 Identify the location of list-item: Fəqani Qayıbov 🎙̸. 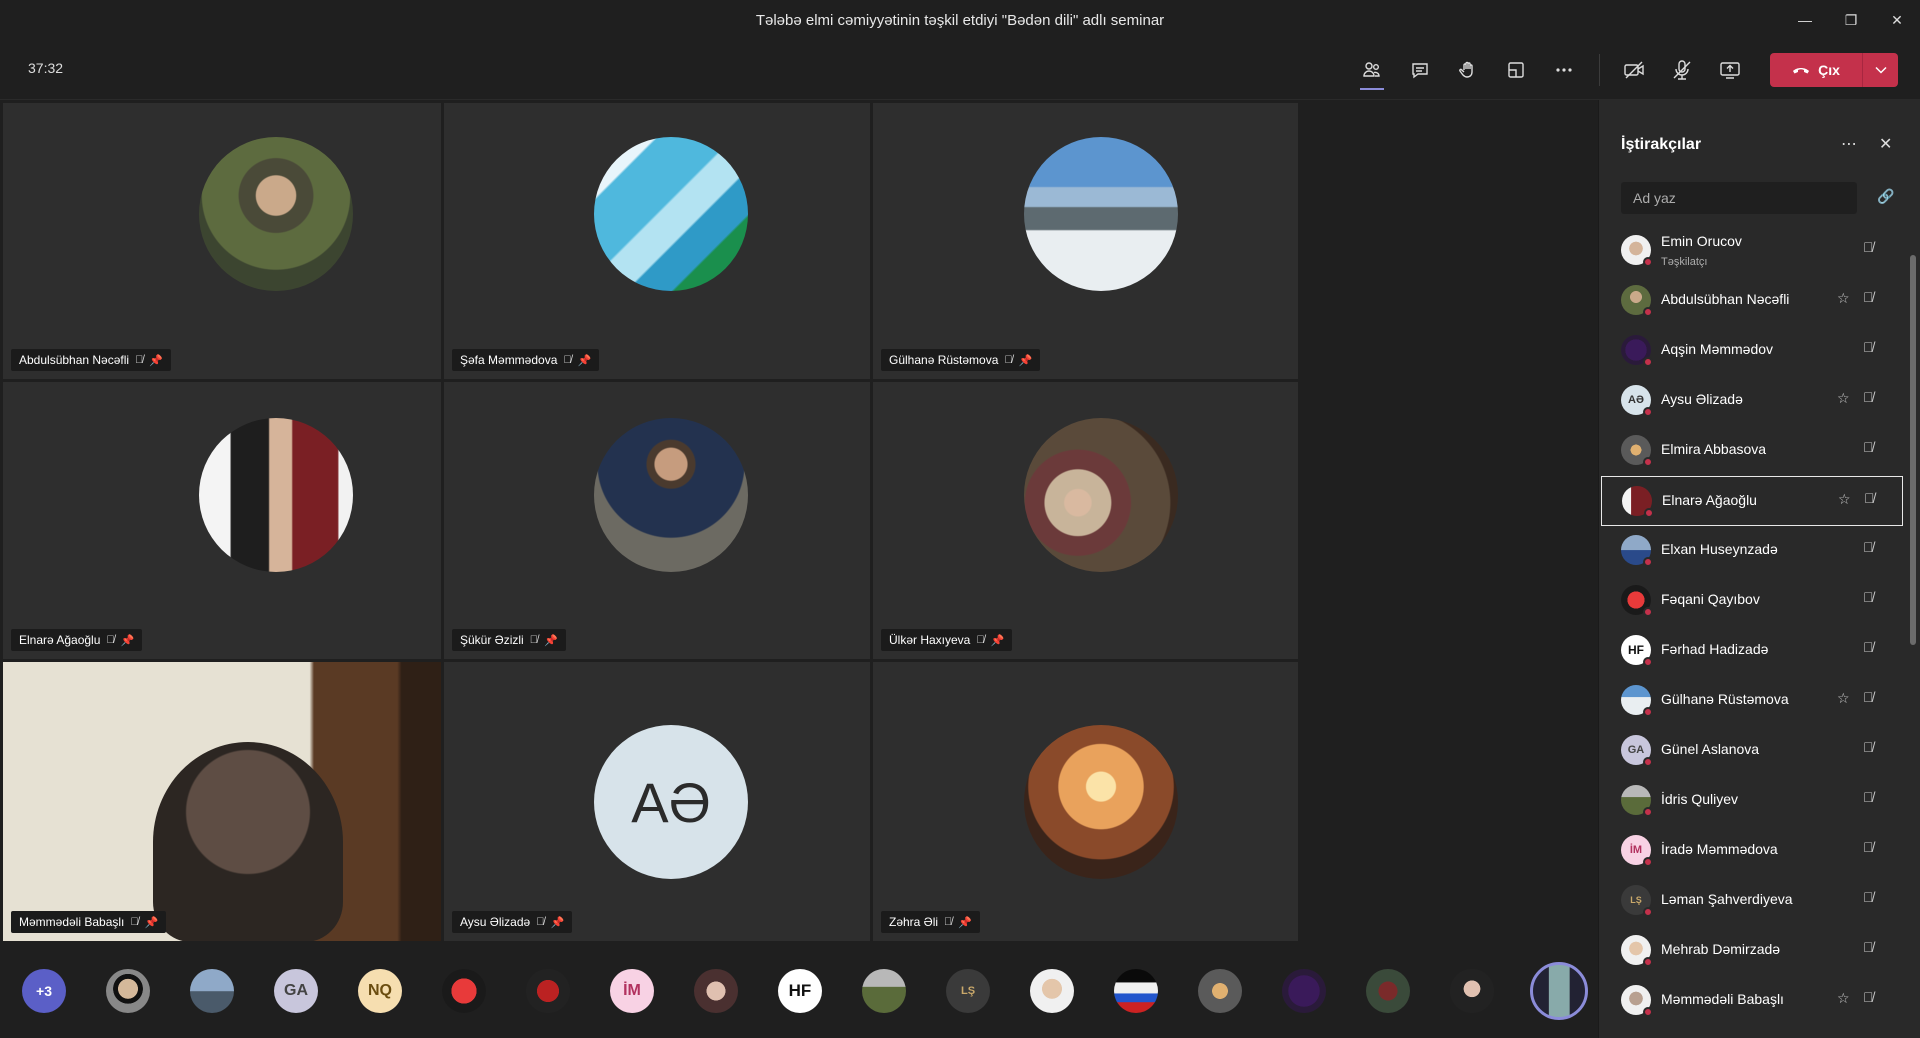
(1752, 600).